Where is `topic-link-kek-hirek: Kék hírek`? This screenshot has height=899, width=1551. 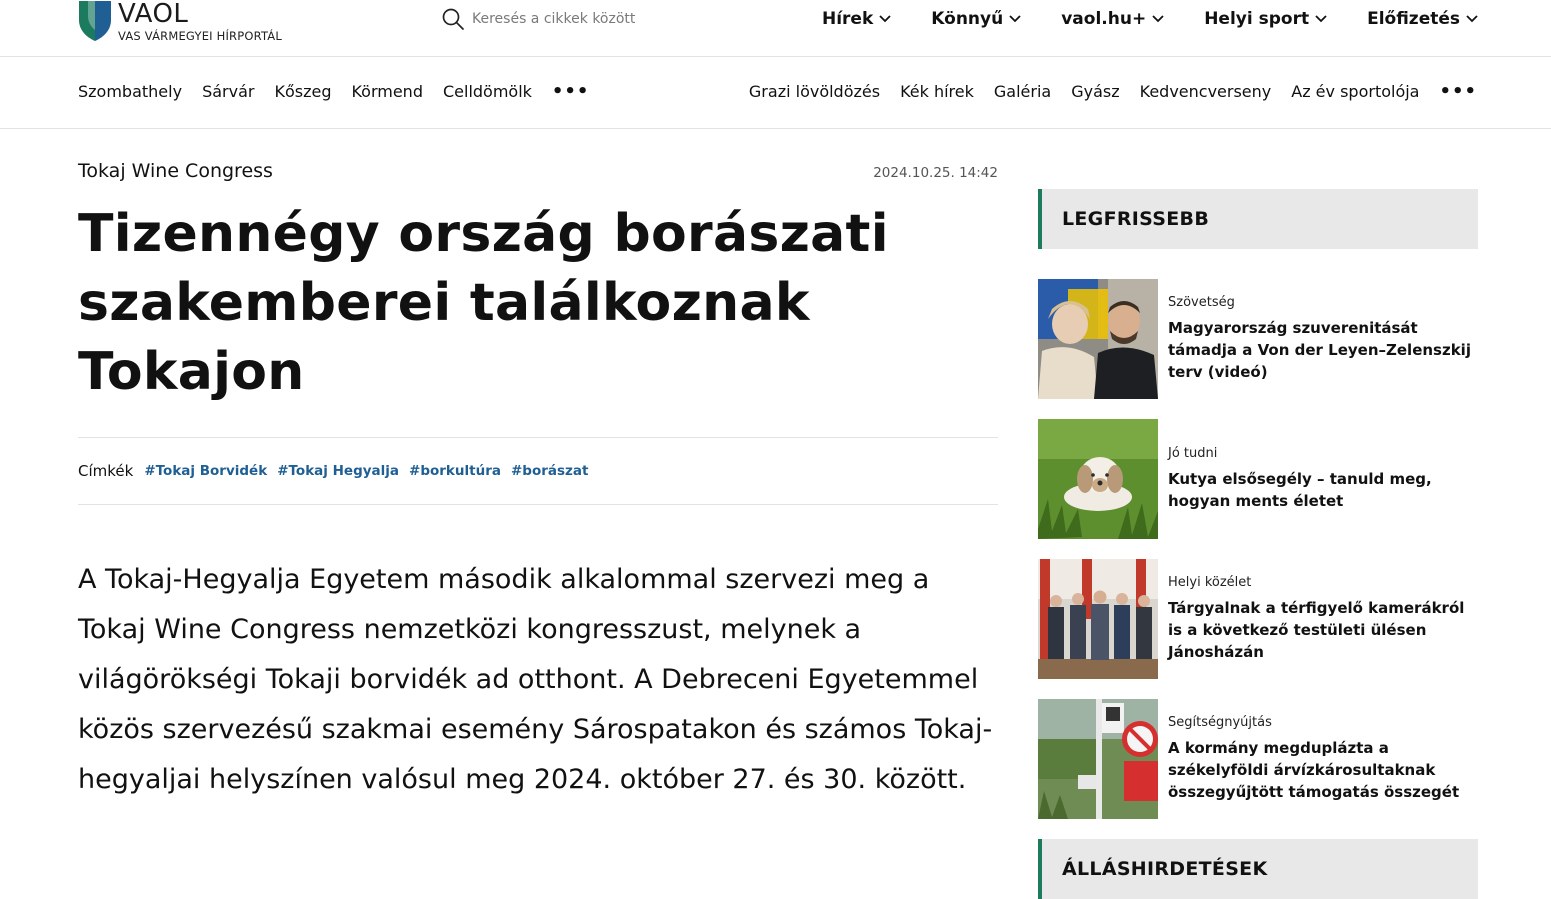
topic-link-kek-hirek: Kék hírek is located at coordinates (937, 91).